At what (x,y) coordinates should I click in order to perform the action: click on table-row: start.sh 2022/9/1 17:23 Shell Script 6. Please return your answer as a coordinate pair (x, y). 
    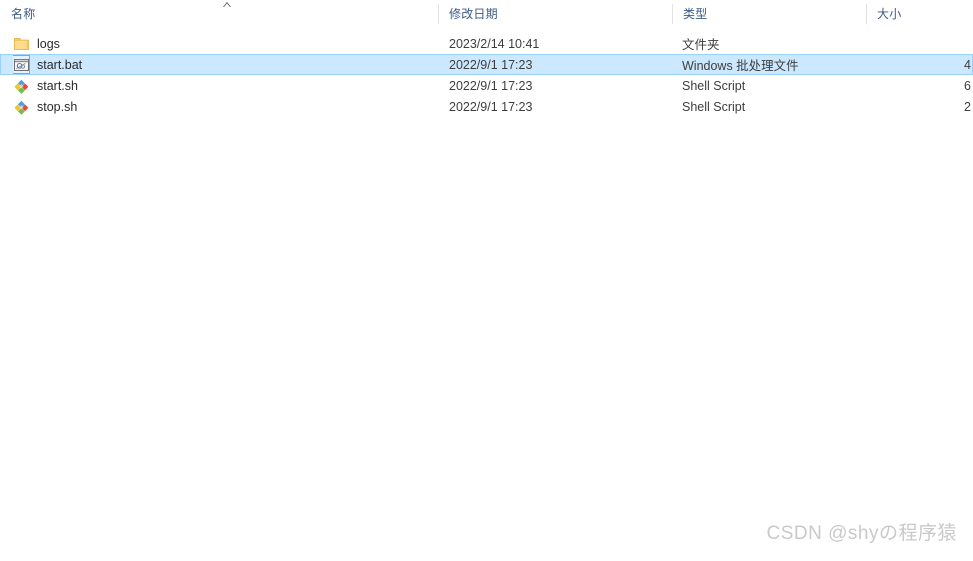
    Looking at the image, I should click on (486, 85).